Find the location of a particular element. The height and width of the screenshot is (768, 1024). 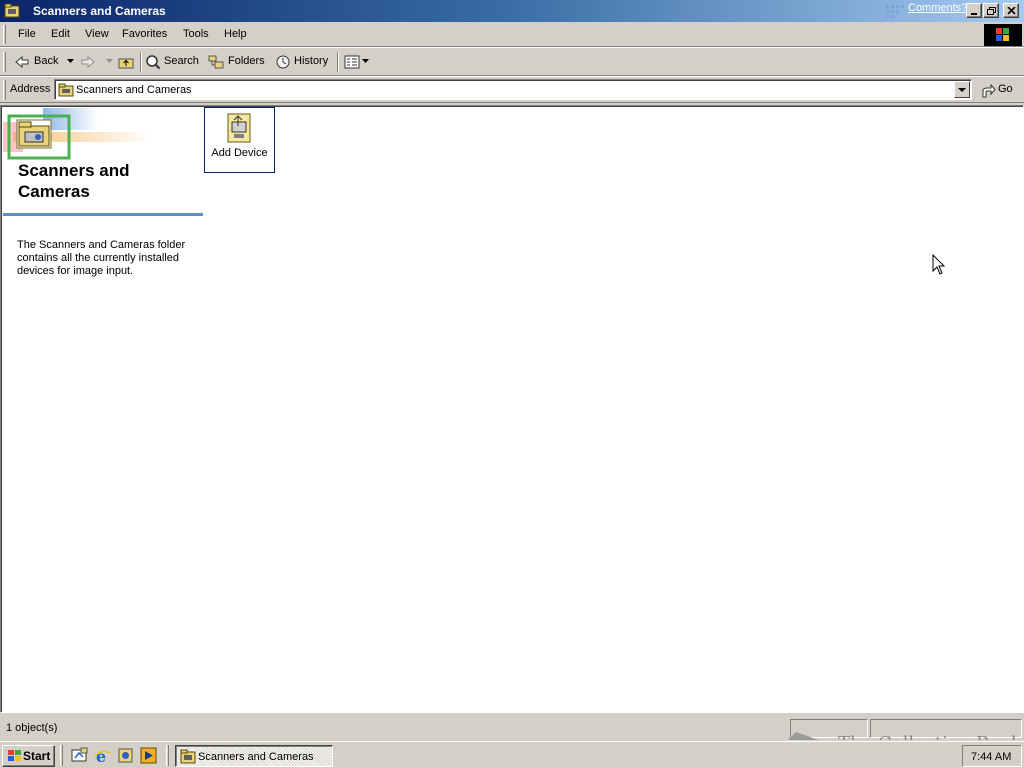

history-label: History is located at coordinates (311, 61).